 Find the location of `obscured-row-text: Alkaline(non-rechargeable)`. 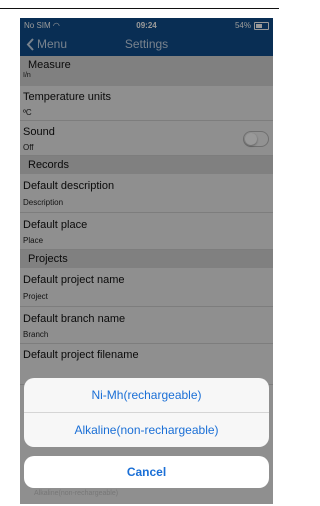

obscured-row-text: Alkaline(non-rechargeable) is located at coordinates (76, 493).